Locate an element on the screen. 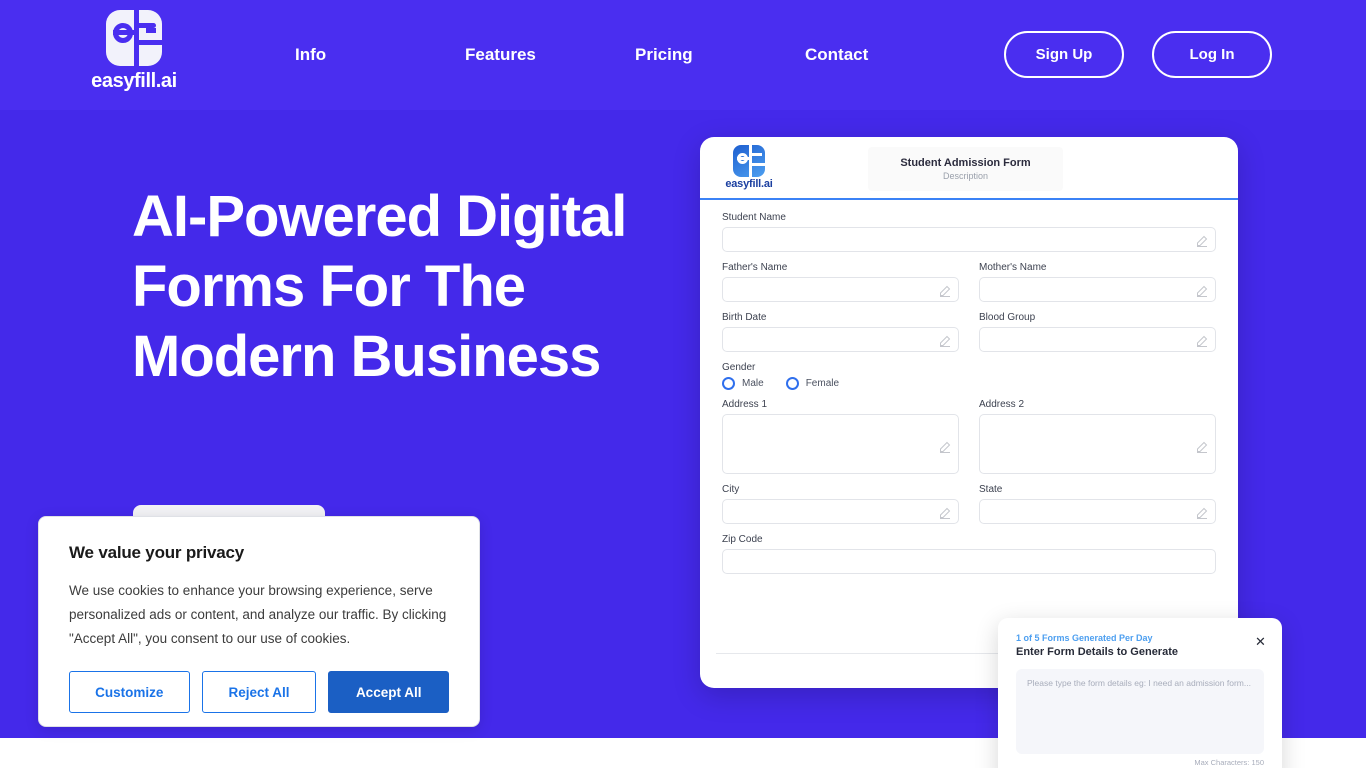 This screenshot has height=768, width=1366. field-student-name: Student Name is located at coordinates (969, 232).